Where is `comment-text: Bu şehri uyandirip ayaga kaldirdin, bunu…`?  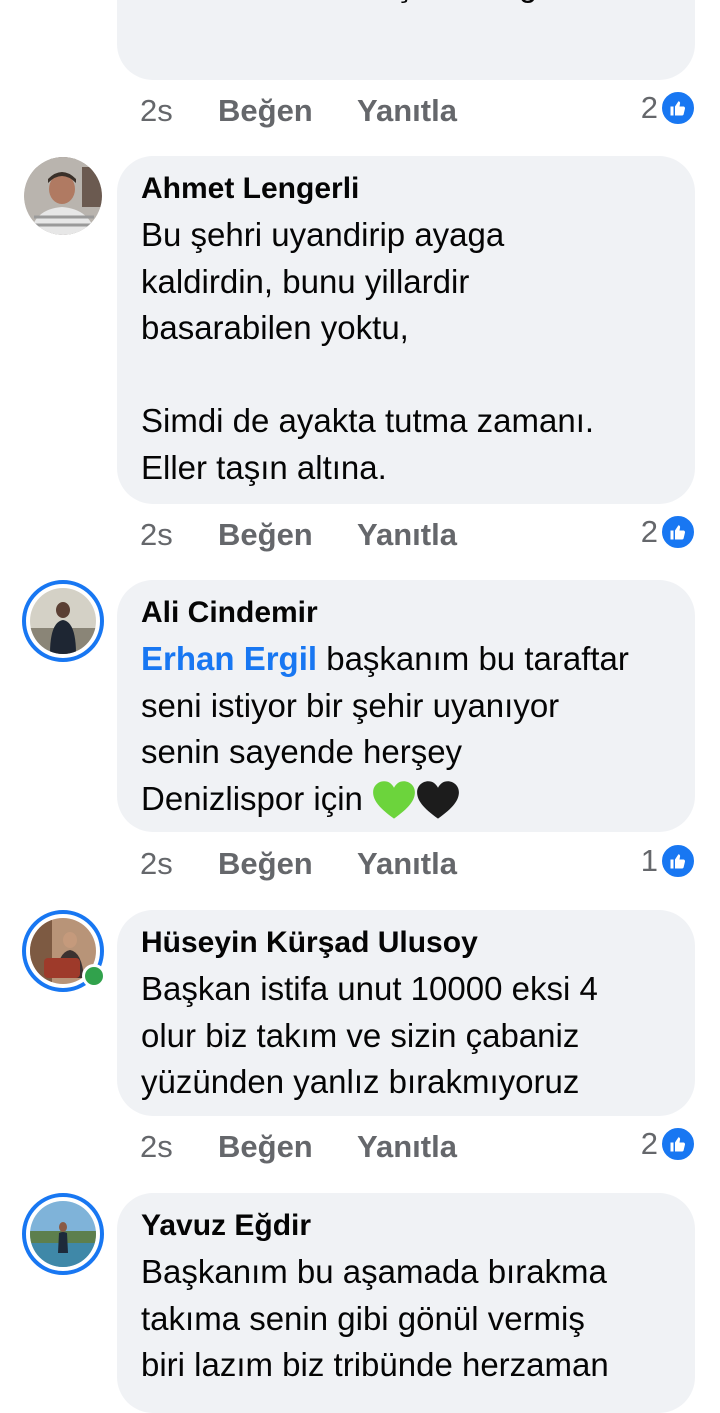
comment-text: Bu şehri uyandirip ayaga kaldirdin, bunu… is located at coordinates (368, 351).